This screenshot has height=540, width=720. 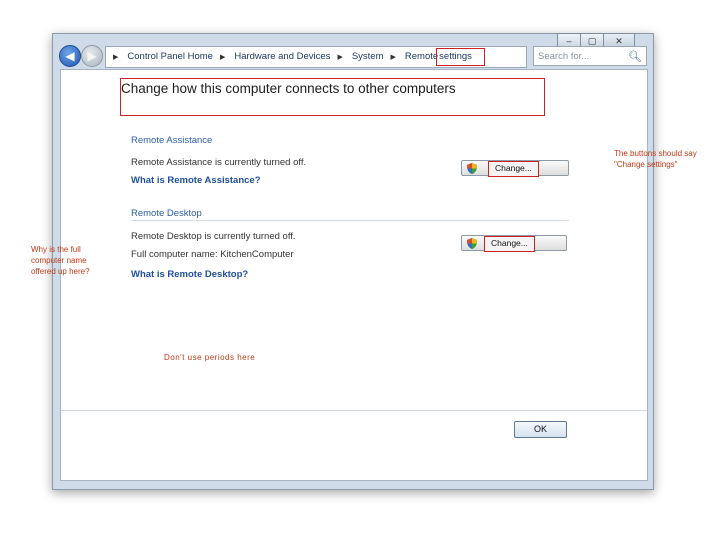 What do you see at coordinates (196, 180) in the screenshot?
I see `what-is-remote-assistance-link: What is Remote Assistance?` at bounding box center [196, 180].